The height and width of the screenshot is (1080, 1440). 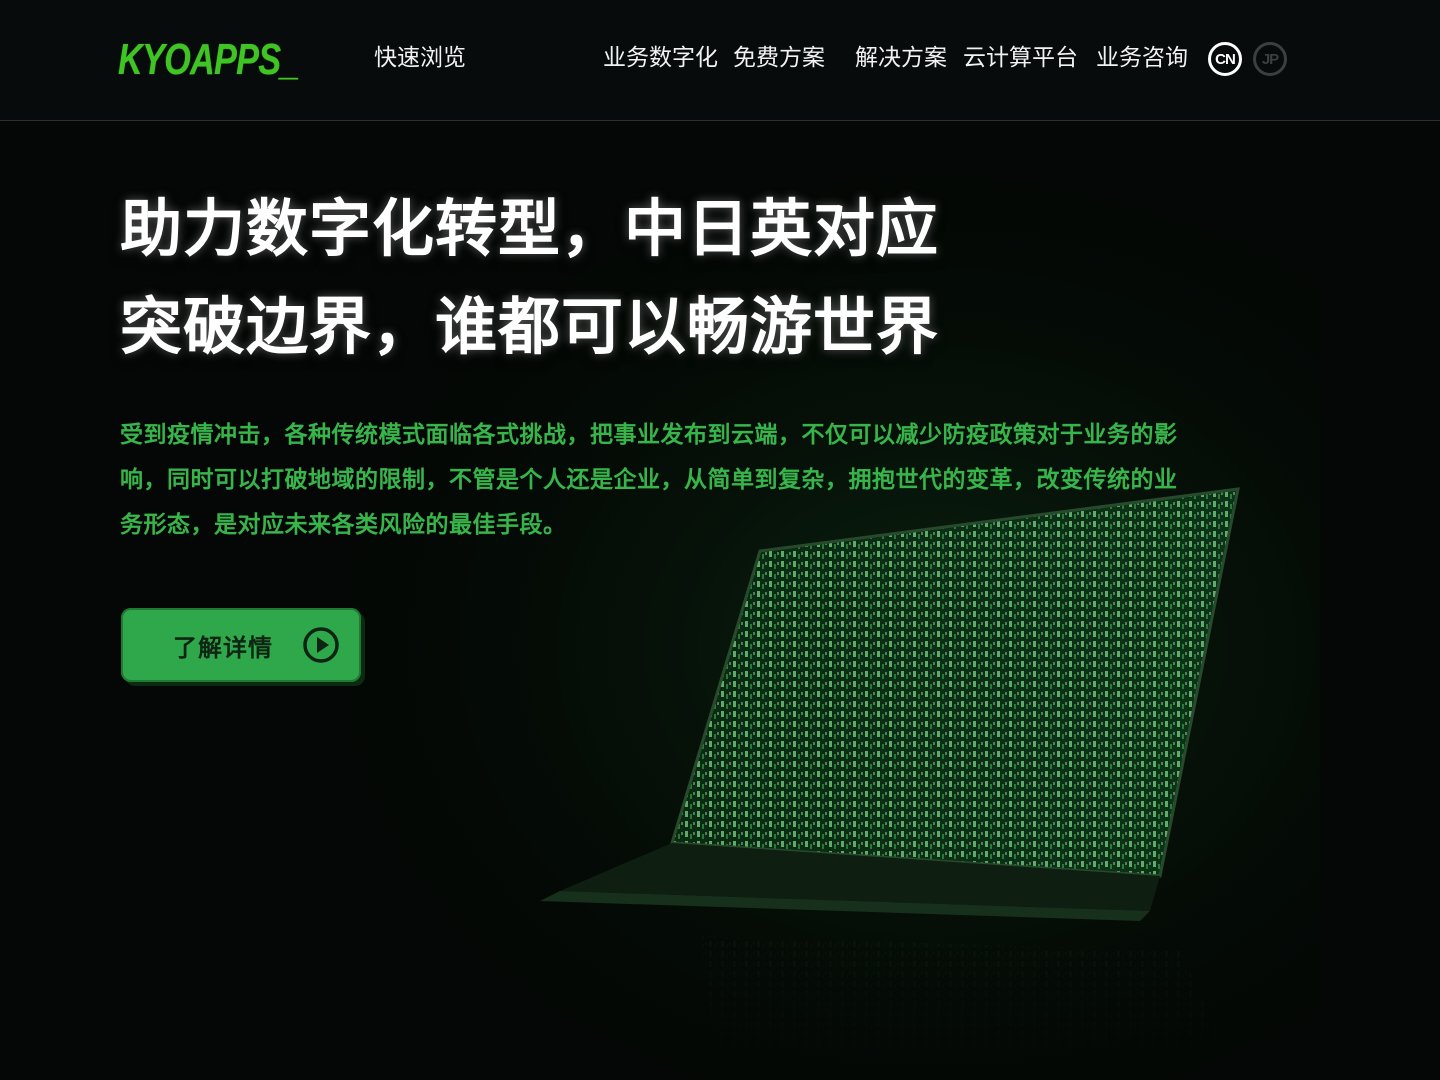 I want to click on hero-headline-line-2: 突破边界，谁都可以畅游世界, so click(x=530, y=326).